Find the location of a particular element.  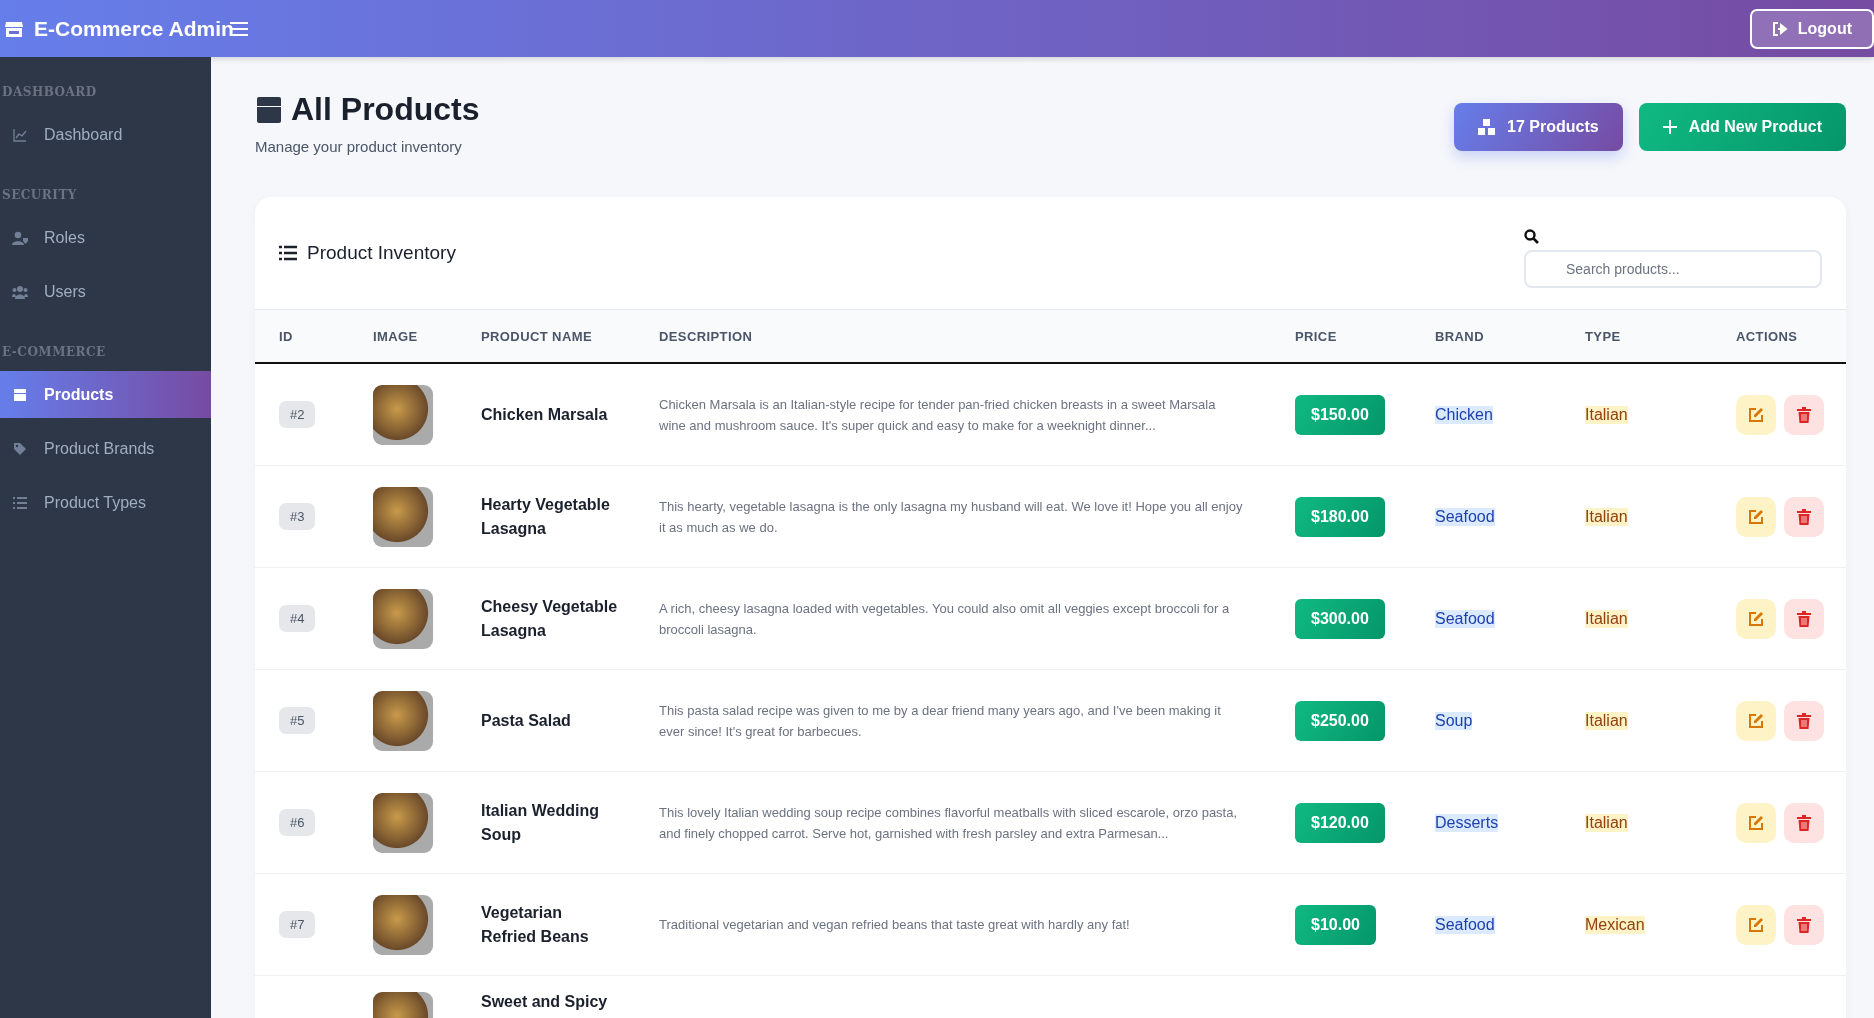

id-badge: #3 is located at coordinates (297, 516).